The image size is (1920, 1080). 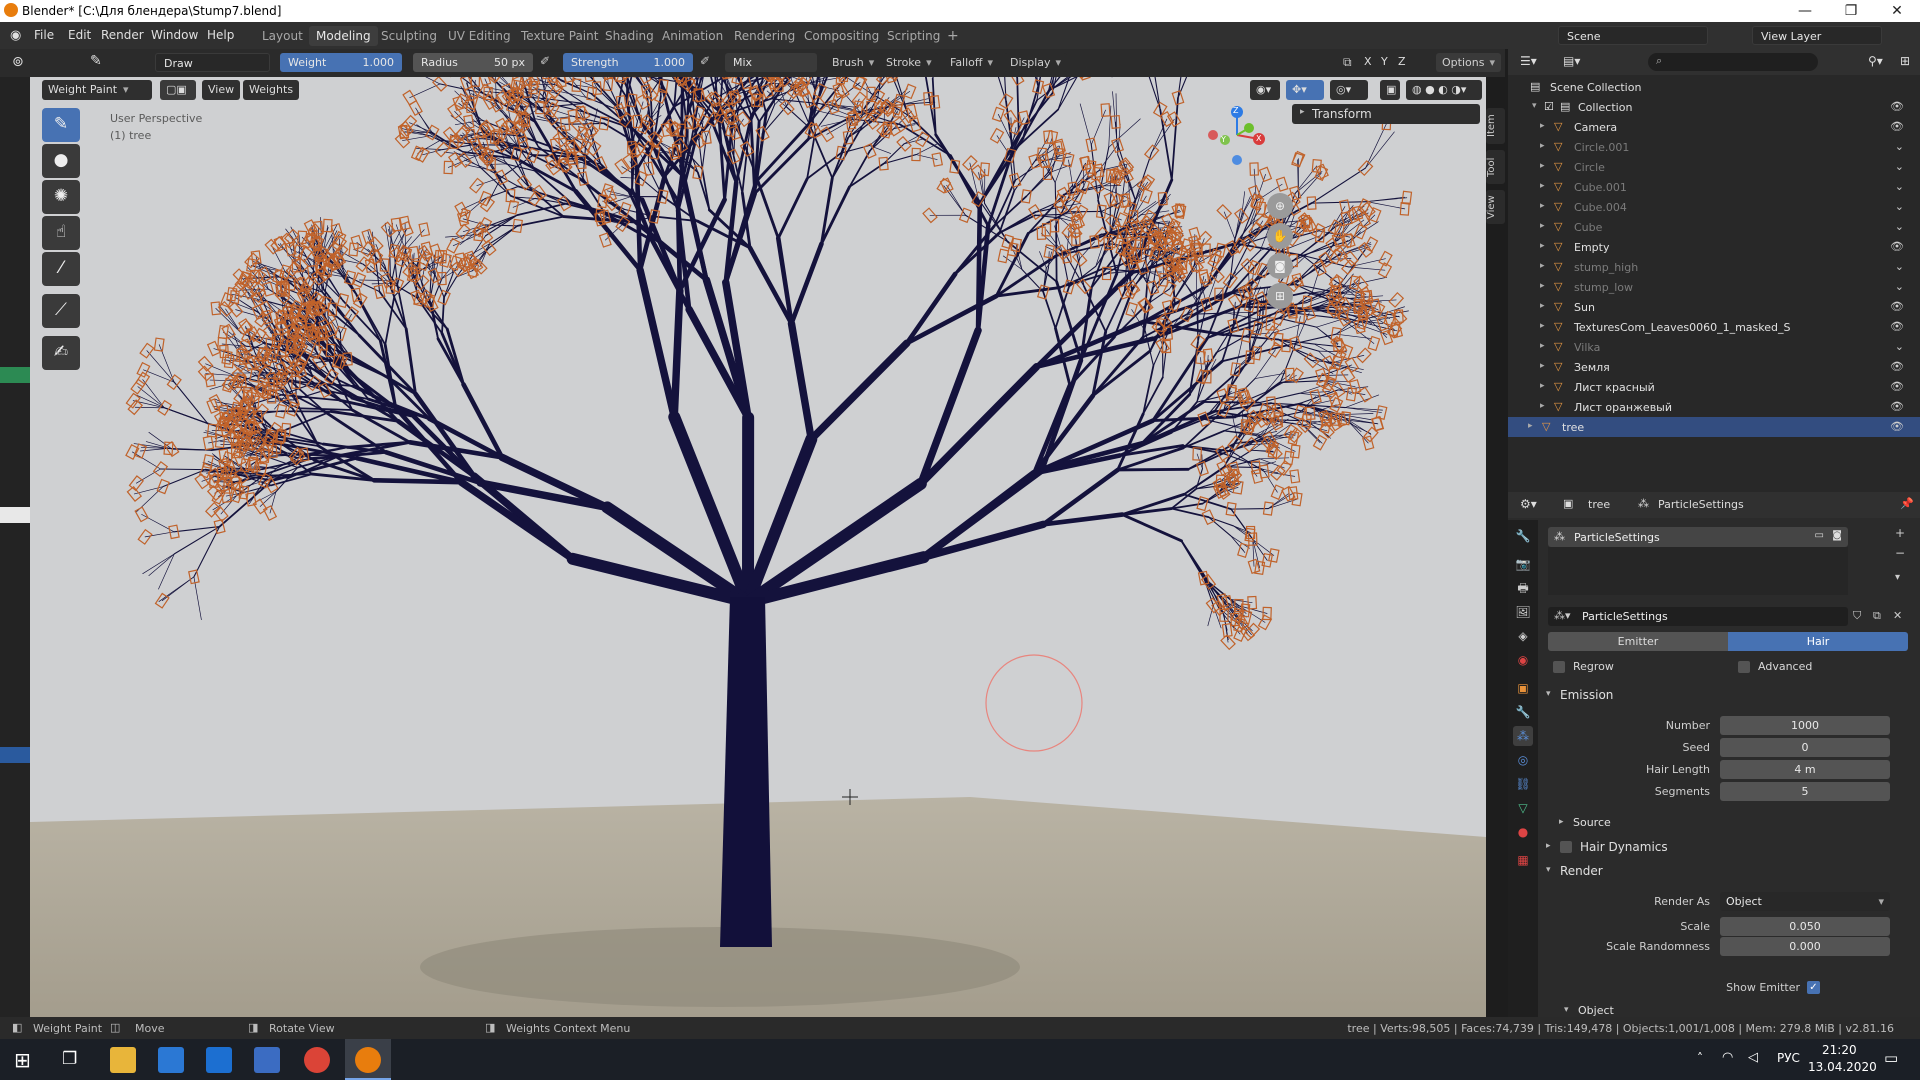 What do you see at coordinates (123, 1060) in the screenshot?
I see `file-explorer-icon` at bounding box center [123, 1060].